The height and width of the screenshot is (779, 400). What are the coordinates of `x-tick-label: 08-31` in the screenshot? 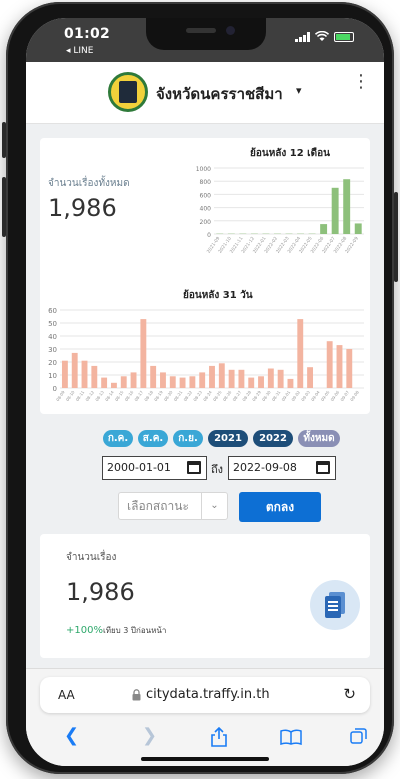 It's located at (276, 395).